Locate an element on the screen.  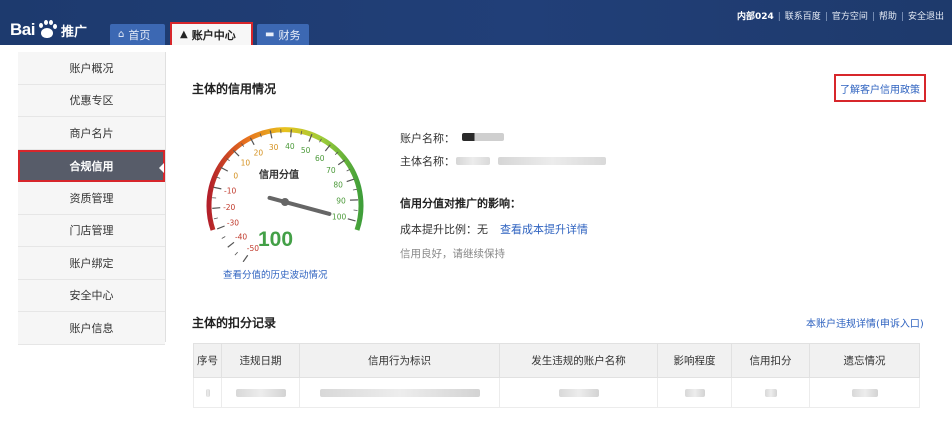
account-name-label: 账户名称： is located at coordinates (427, 138).